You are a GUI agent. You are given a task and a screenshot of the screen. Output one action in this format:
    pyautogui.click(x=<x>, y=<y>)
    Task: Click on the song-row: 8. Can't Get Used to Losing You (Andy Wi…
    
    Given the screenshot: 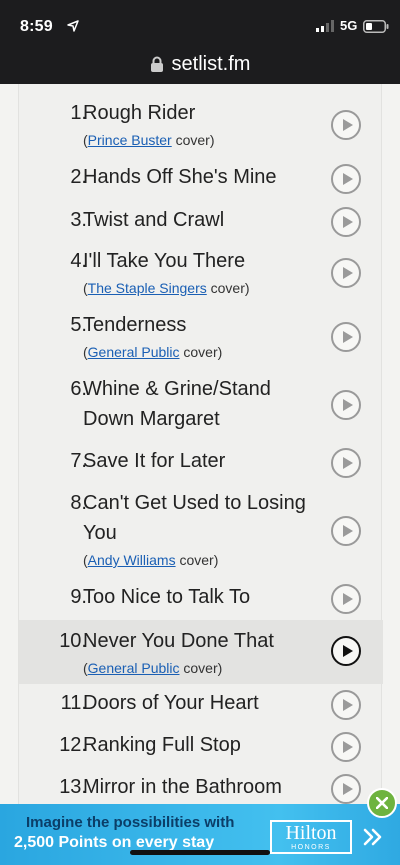 What is the action you would take?
    pyautogui.click(x=201, y=531)
    